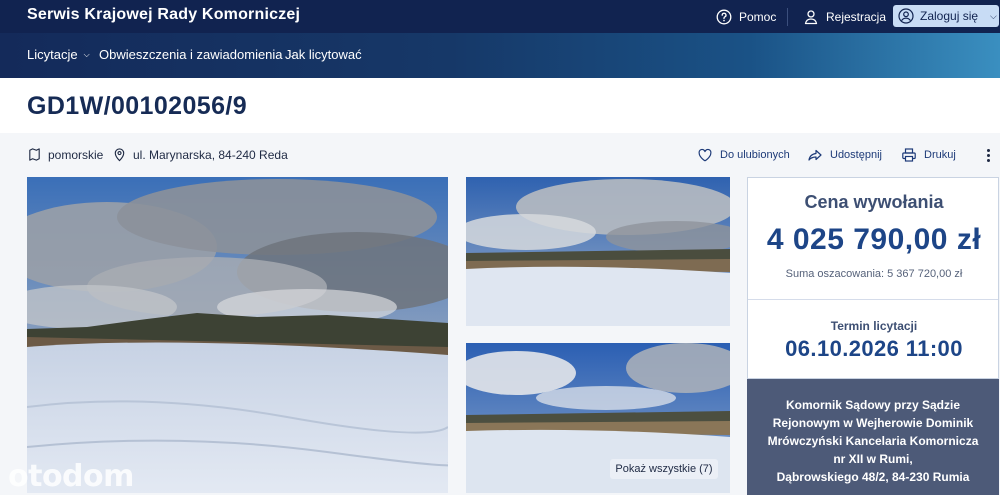 This screenshot has height=495, width=1000. I want to click on print-label: Drukuj, so click(940, 155).